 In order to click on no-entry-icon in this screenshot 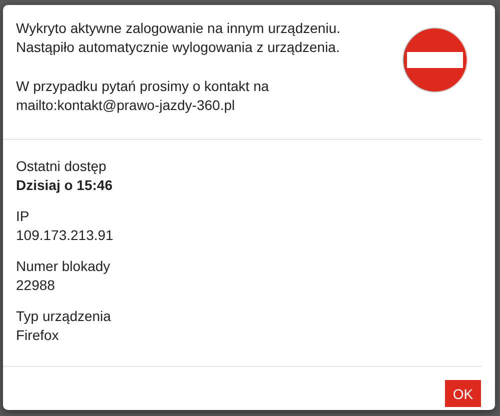, I will do `click(435, 60)`.